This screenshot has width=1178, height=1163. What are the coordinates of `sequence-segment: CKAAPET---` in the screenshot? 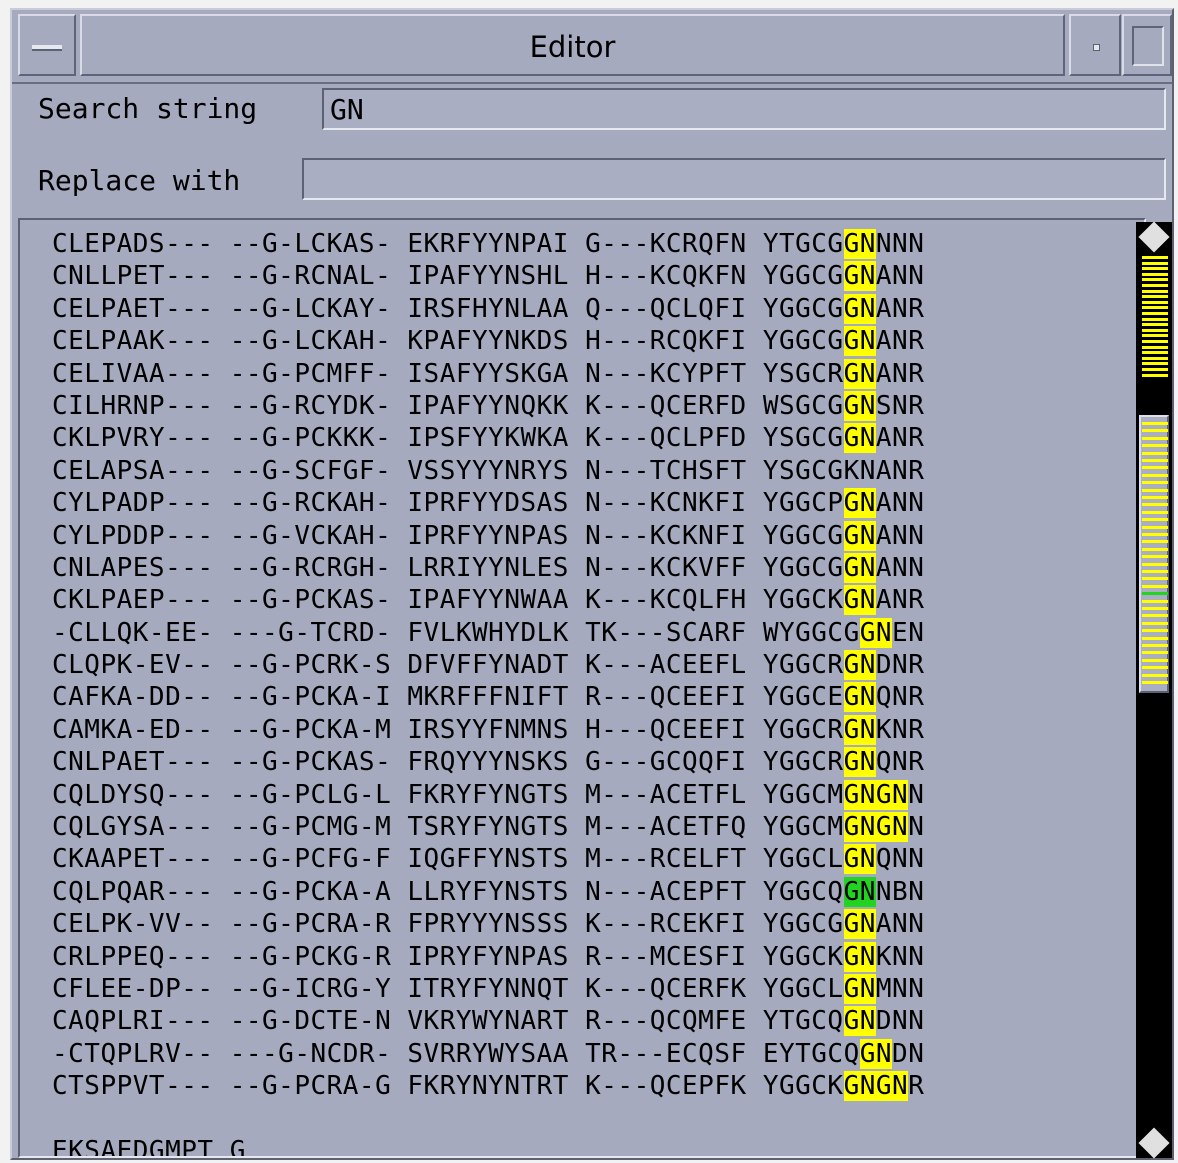 It's located at (133, 859).